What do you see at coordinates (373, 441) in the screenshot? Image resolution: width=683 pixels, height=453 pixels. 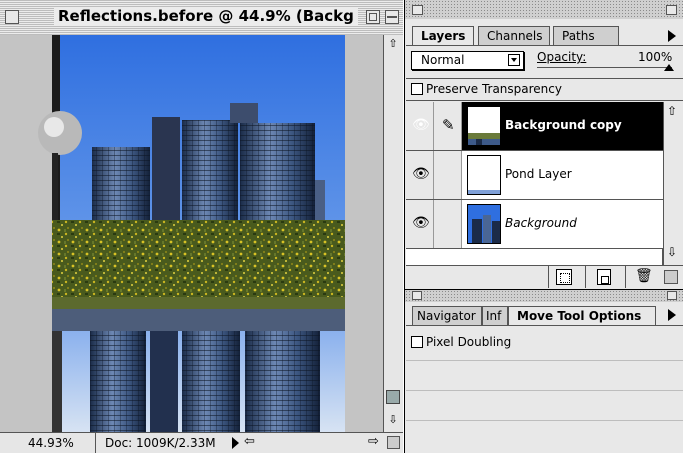 I see `scroll-right-arrow-icon: ⇨` at bounding box center [373, 441].